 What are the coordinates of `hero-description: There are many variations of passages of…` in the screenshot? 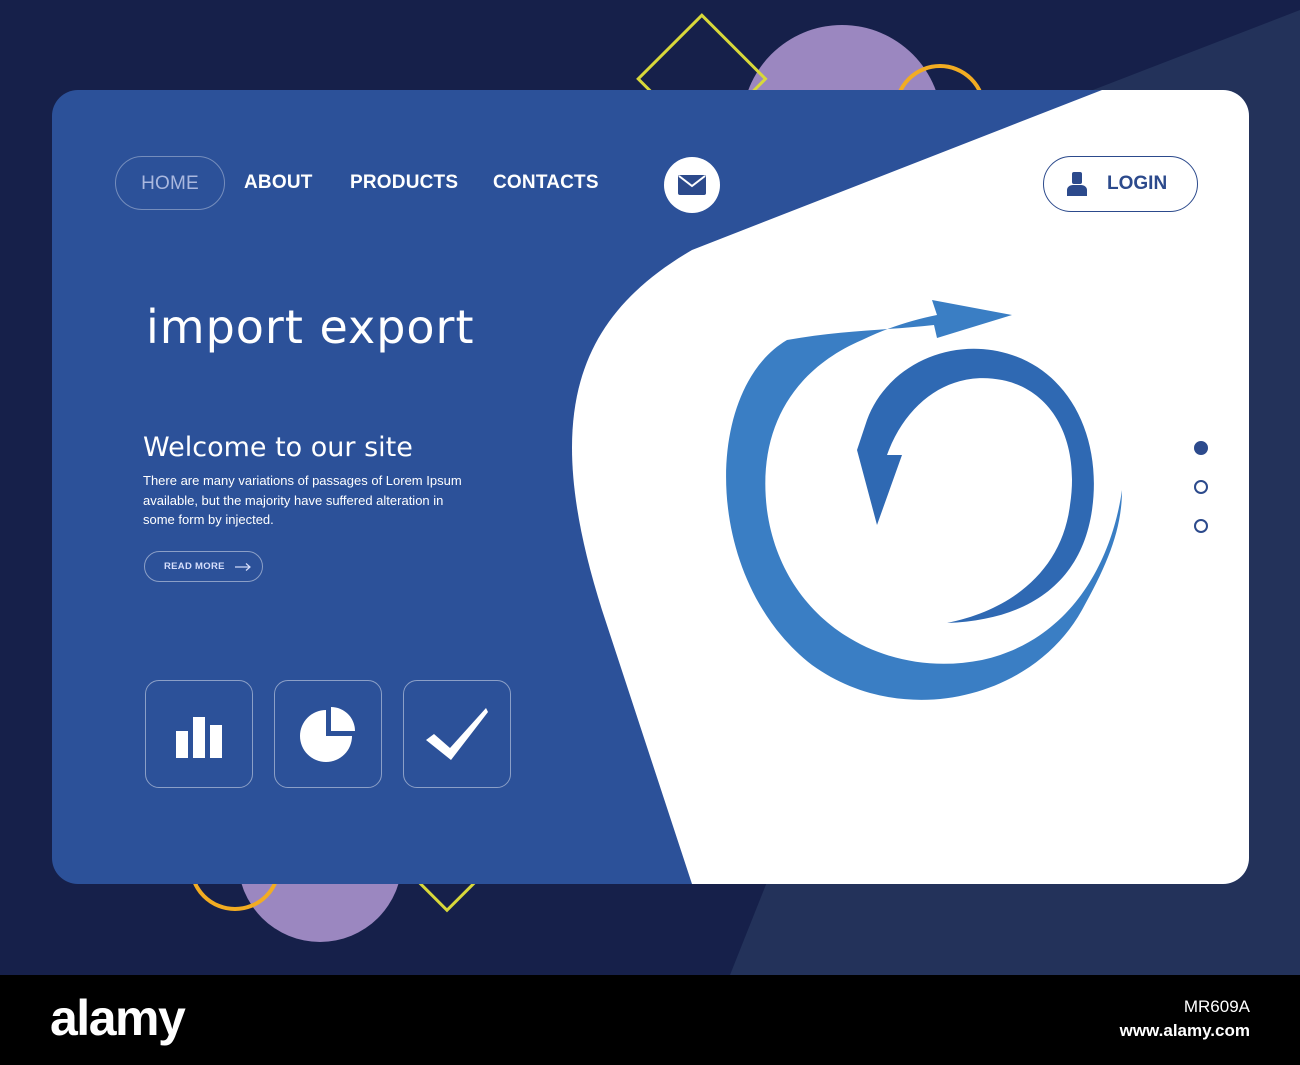 It's located at (302, 500).